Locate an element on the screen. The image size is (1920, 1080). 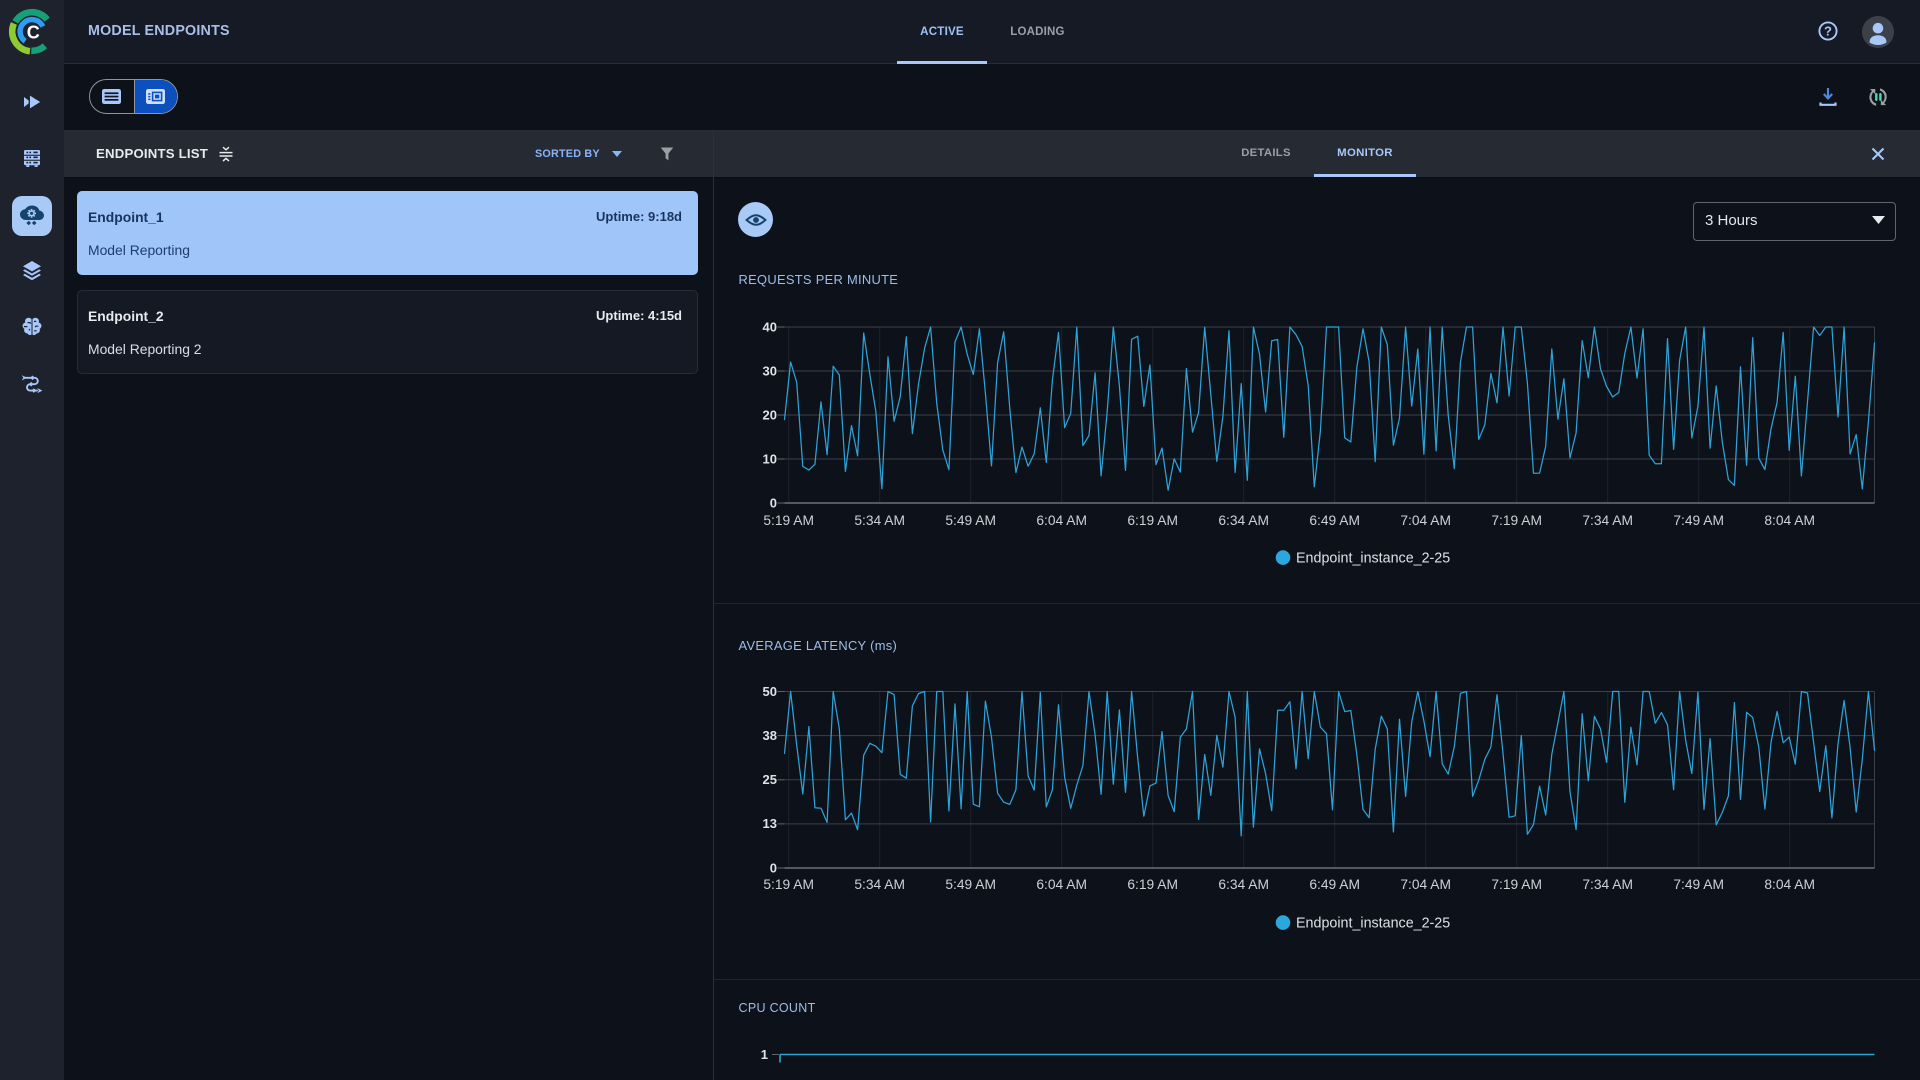
svg-text: 20 is located at coordinates (770, 414).